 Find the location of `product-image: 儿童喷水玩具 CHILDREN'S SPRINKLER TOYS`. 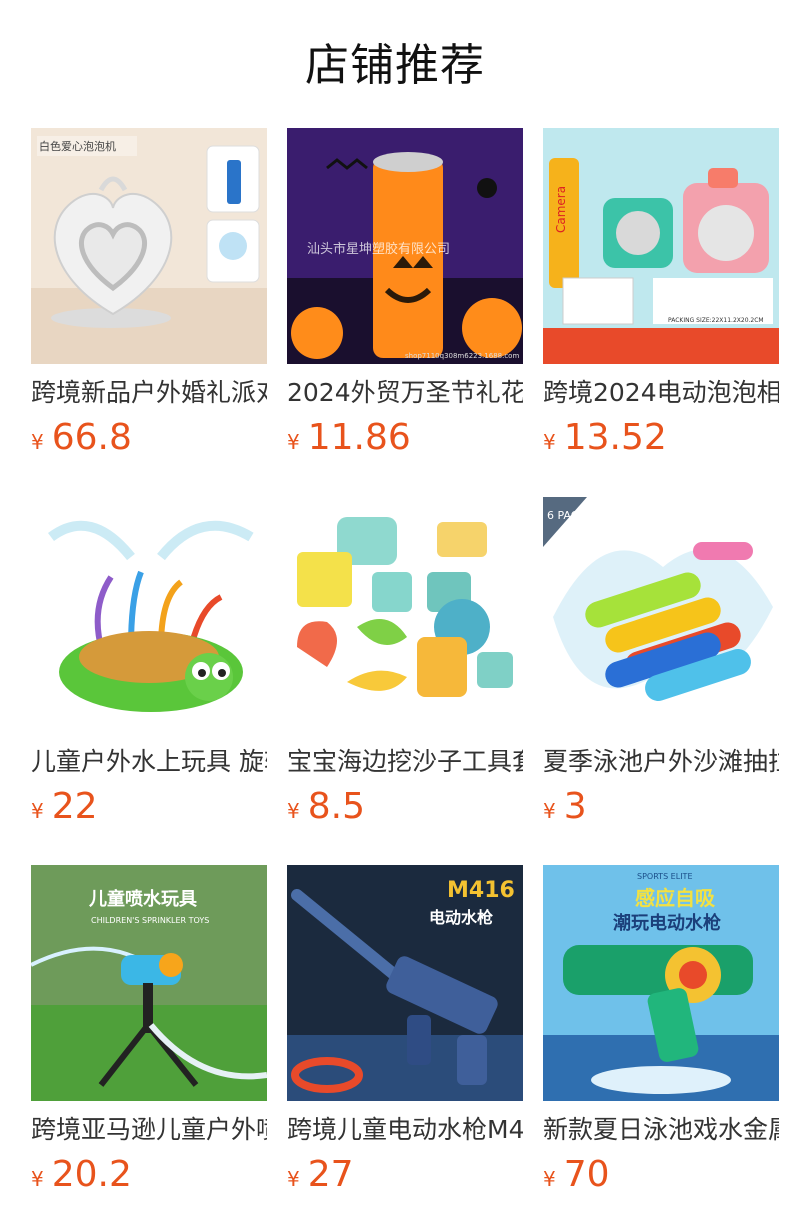

product-image: 儿童喷水玩具 CHILDREN'S SPRINKLER TOYS is located at coordinates (149, 983).